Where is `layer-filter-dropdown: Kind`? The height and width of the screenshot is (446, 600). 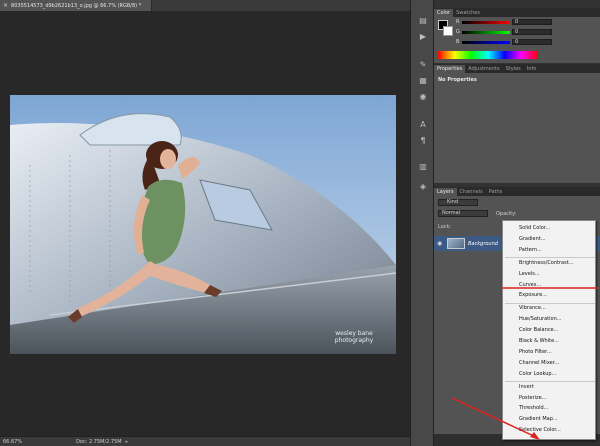 layer-filter-dropdown: Kind is located at coordinates (458, 202).